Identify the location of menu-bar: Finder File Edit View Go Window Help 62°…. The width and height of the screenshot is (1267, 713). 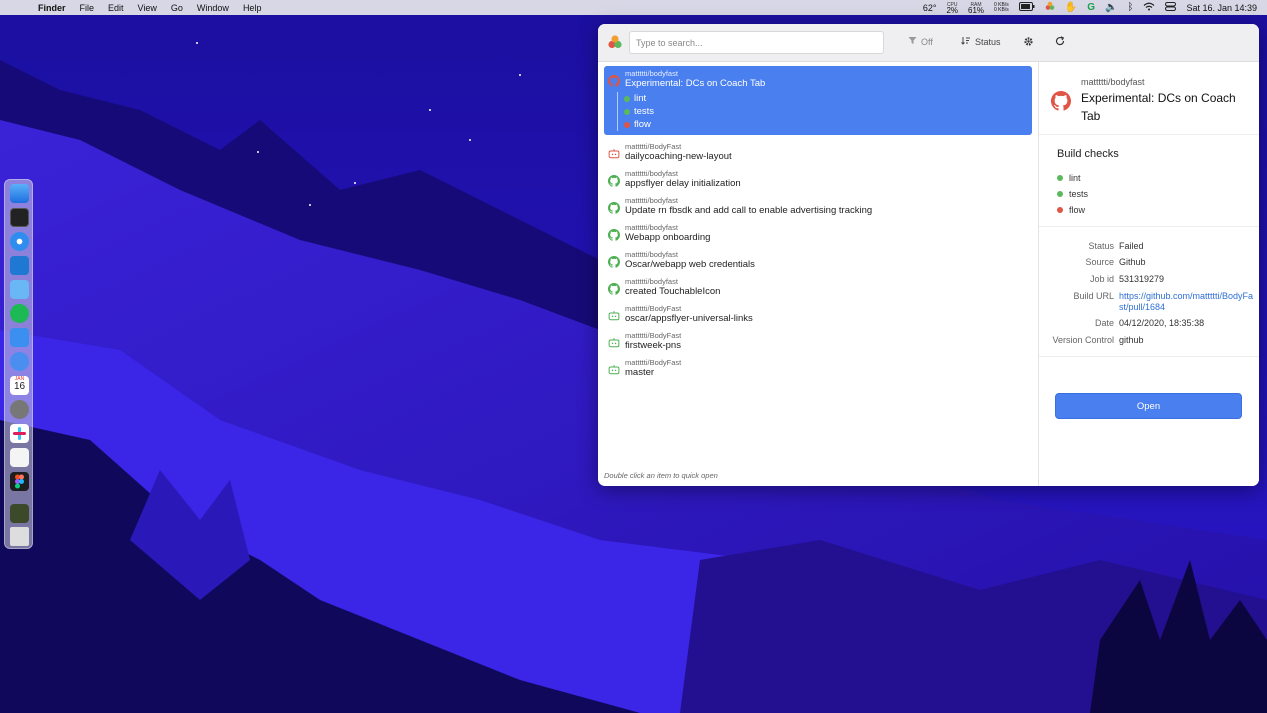
(633, 7).